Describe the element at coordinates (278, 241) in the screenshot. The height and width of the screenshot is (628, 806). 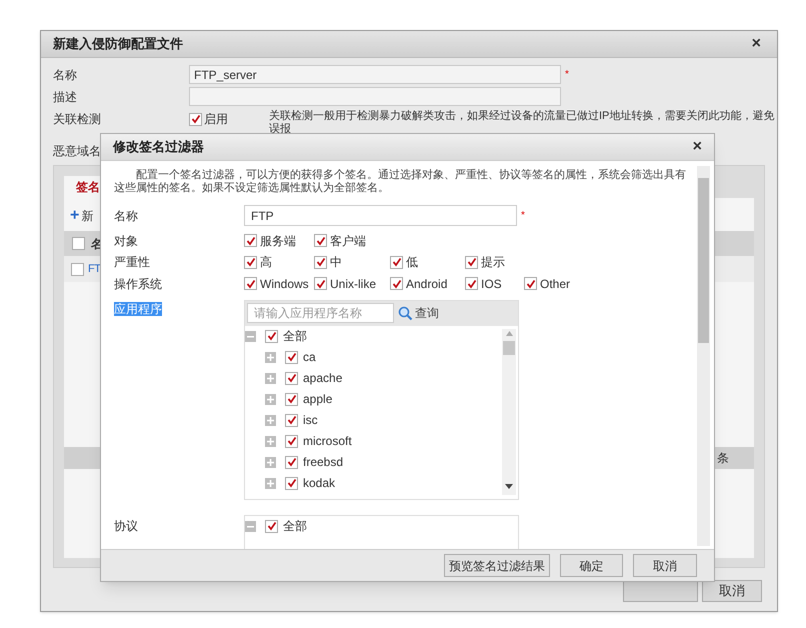
I see `checkbox-label: 服务端` at that location.